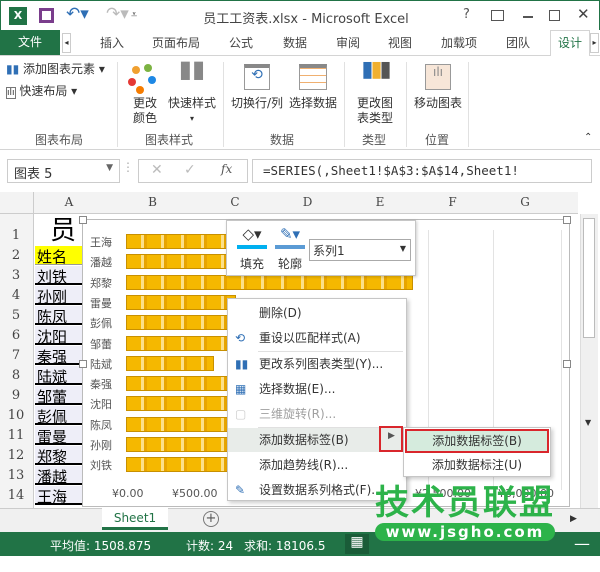 This screenshot has height=572, width=600. What do you see at coordinates (587, 553) in the screenshot?
I see `zoom-in-icon: — +` at bounding box center [587, 553].